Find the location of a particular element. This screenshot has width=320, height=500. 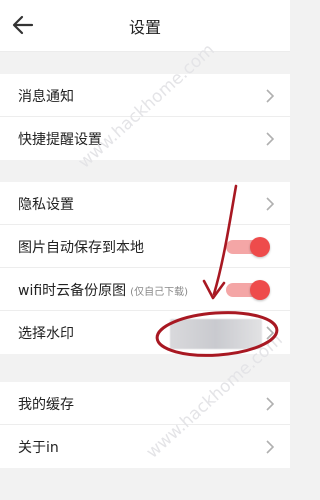

settings-row-wifi-backup: wifi时云备份原图 (仅自己下载) is located at coordinates (145, 289).